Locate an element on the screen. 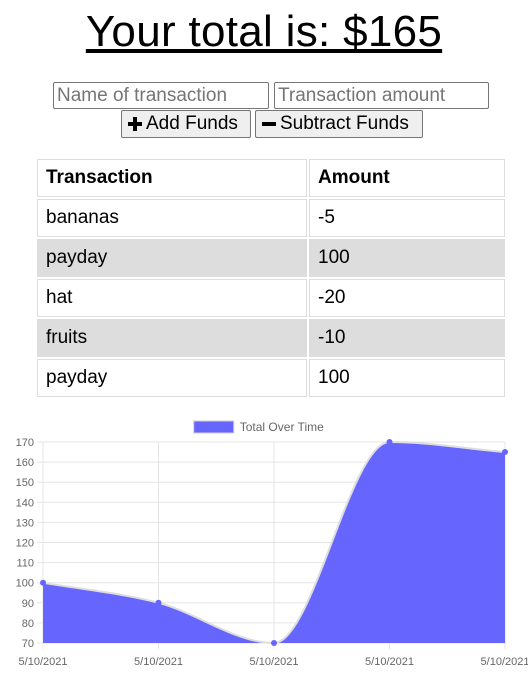 The image size is (528, 675). y-tick-label: 120 is located at coordinates (25, 544).